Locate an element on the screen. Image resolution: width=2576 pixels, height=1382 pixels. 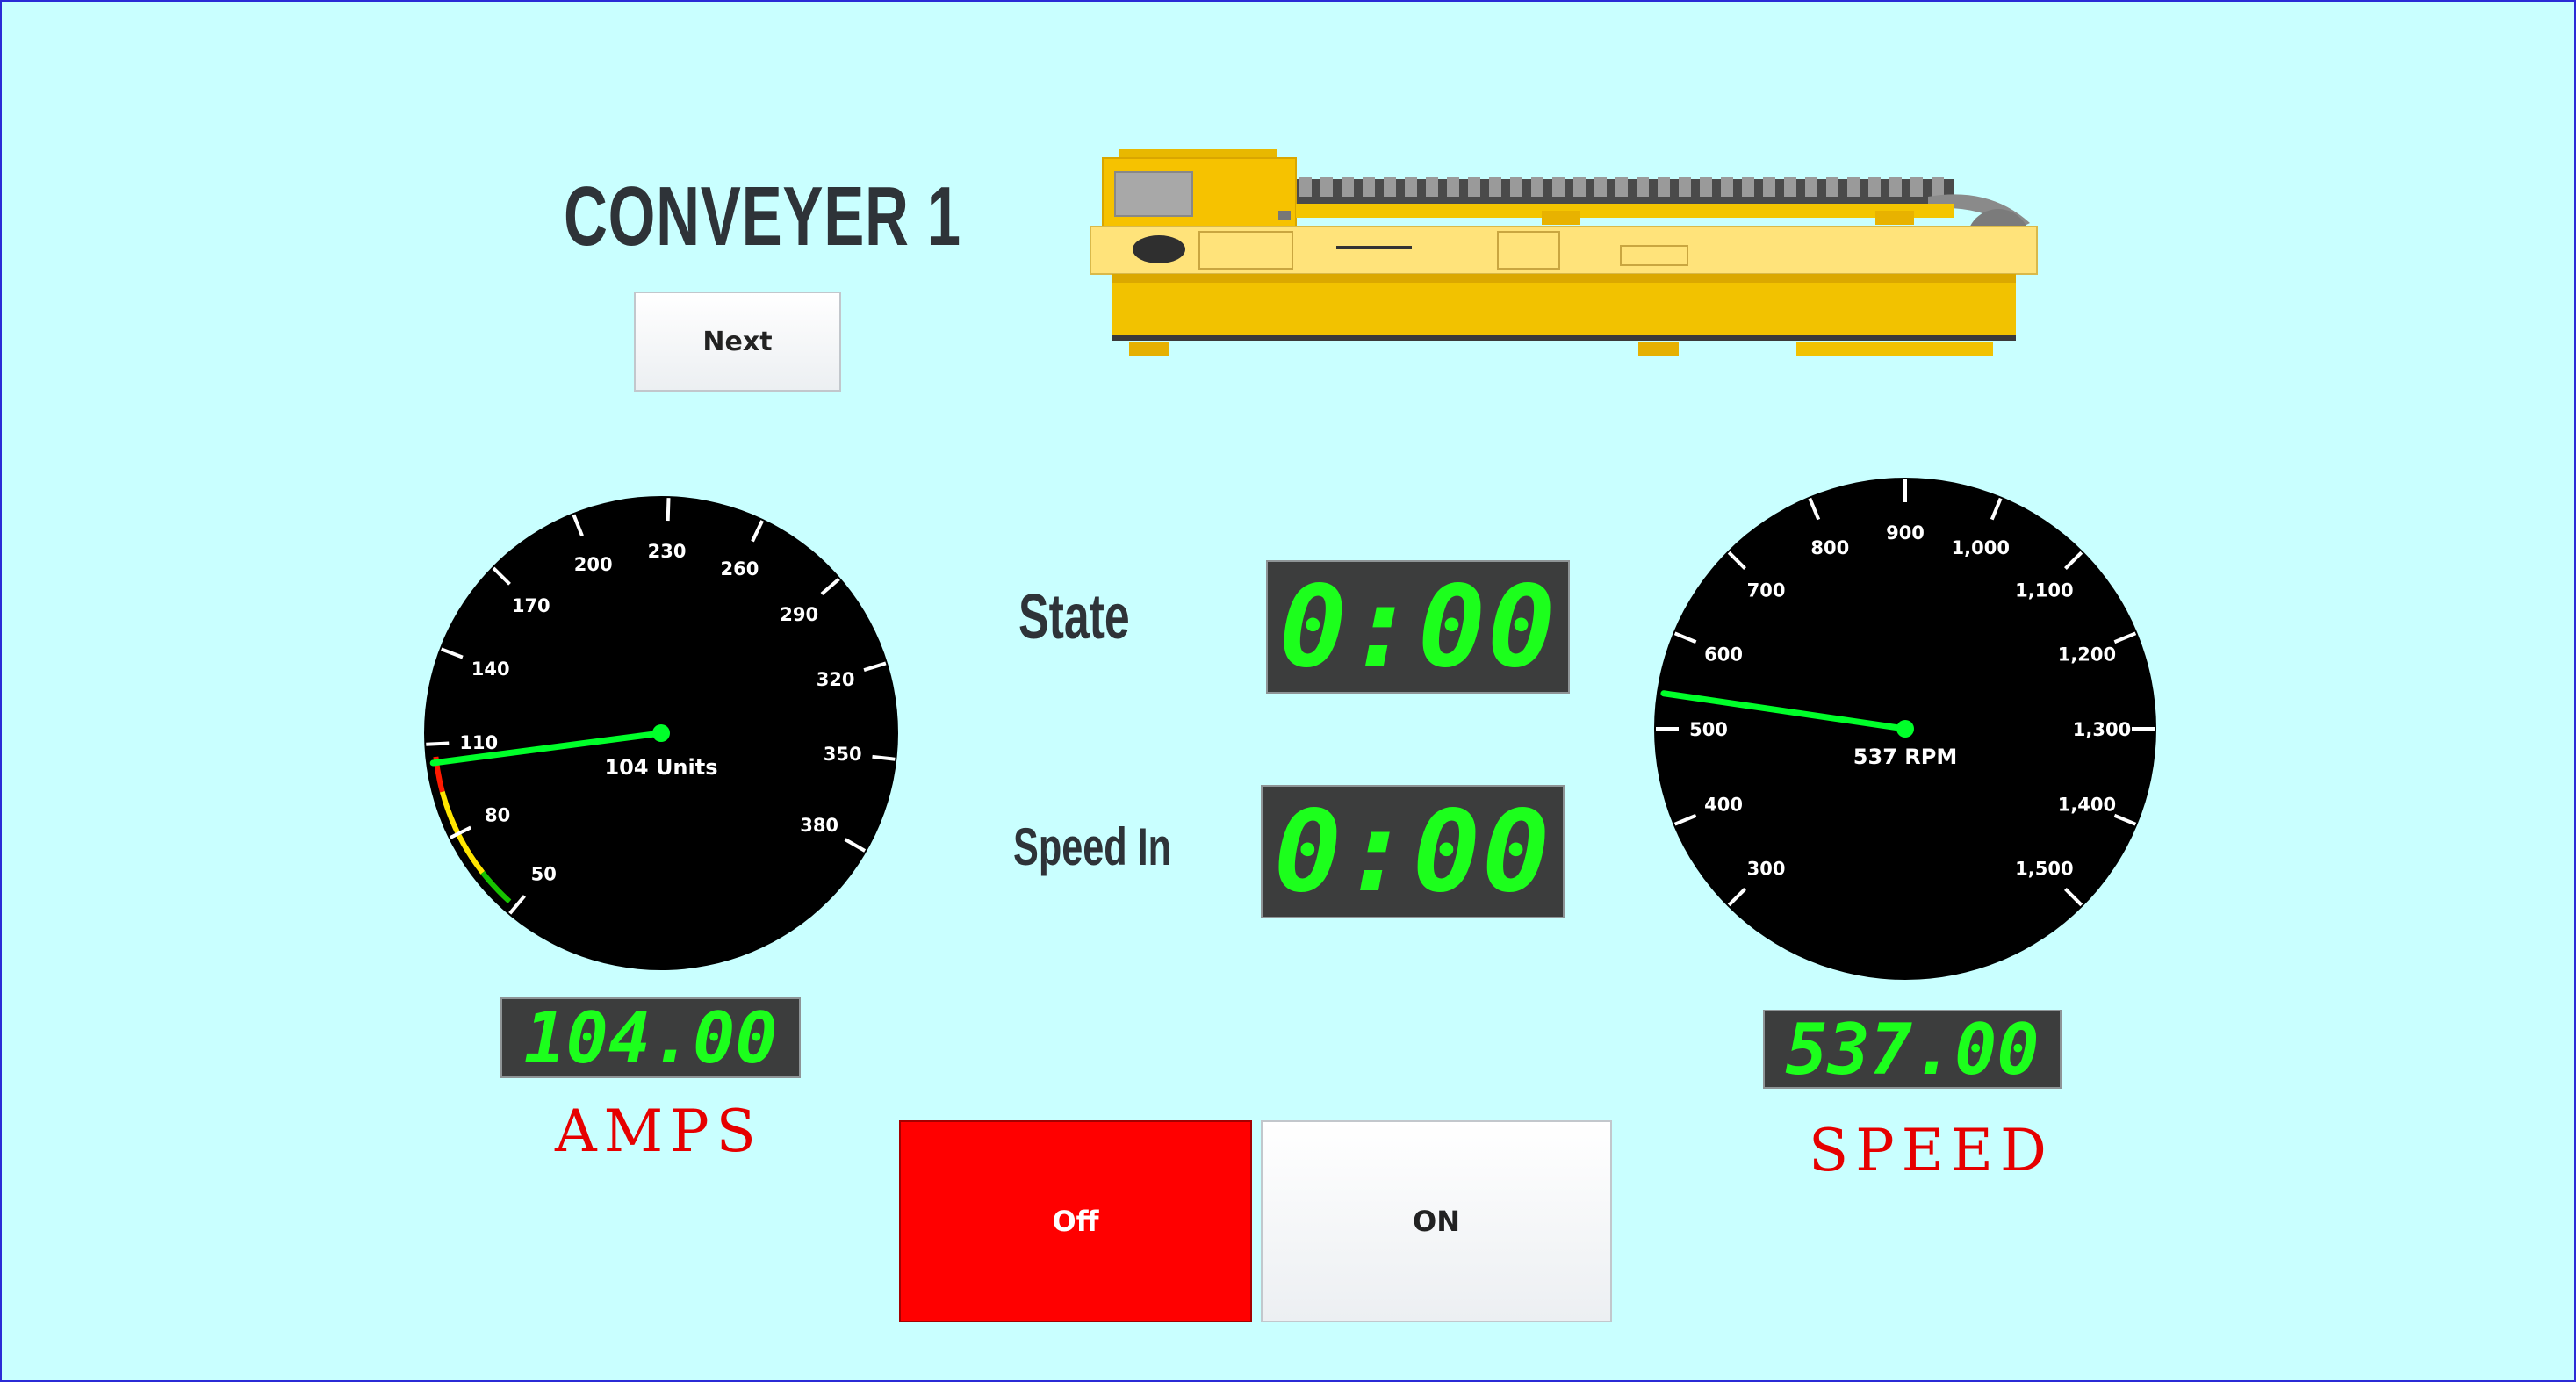
amps-label: AMPS is located at coordinates (659, 1131).